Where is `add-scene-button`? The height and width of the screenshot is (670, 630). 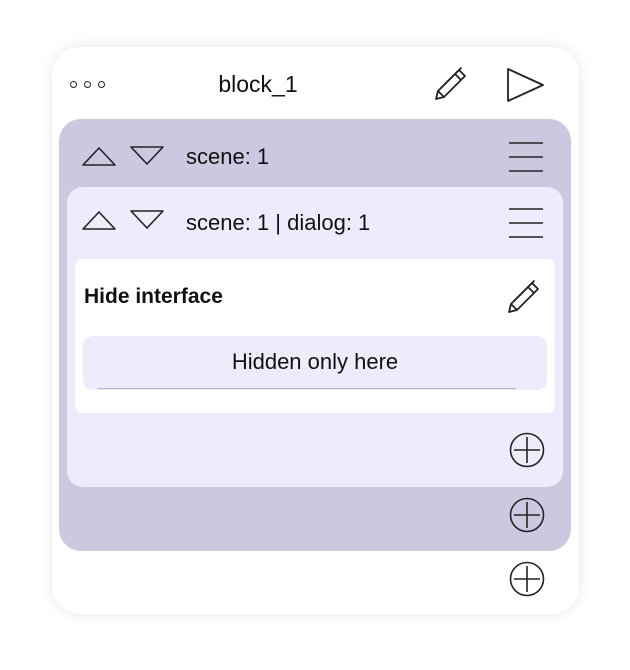 add-scene-button is located at coordinates (527, 581).